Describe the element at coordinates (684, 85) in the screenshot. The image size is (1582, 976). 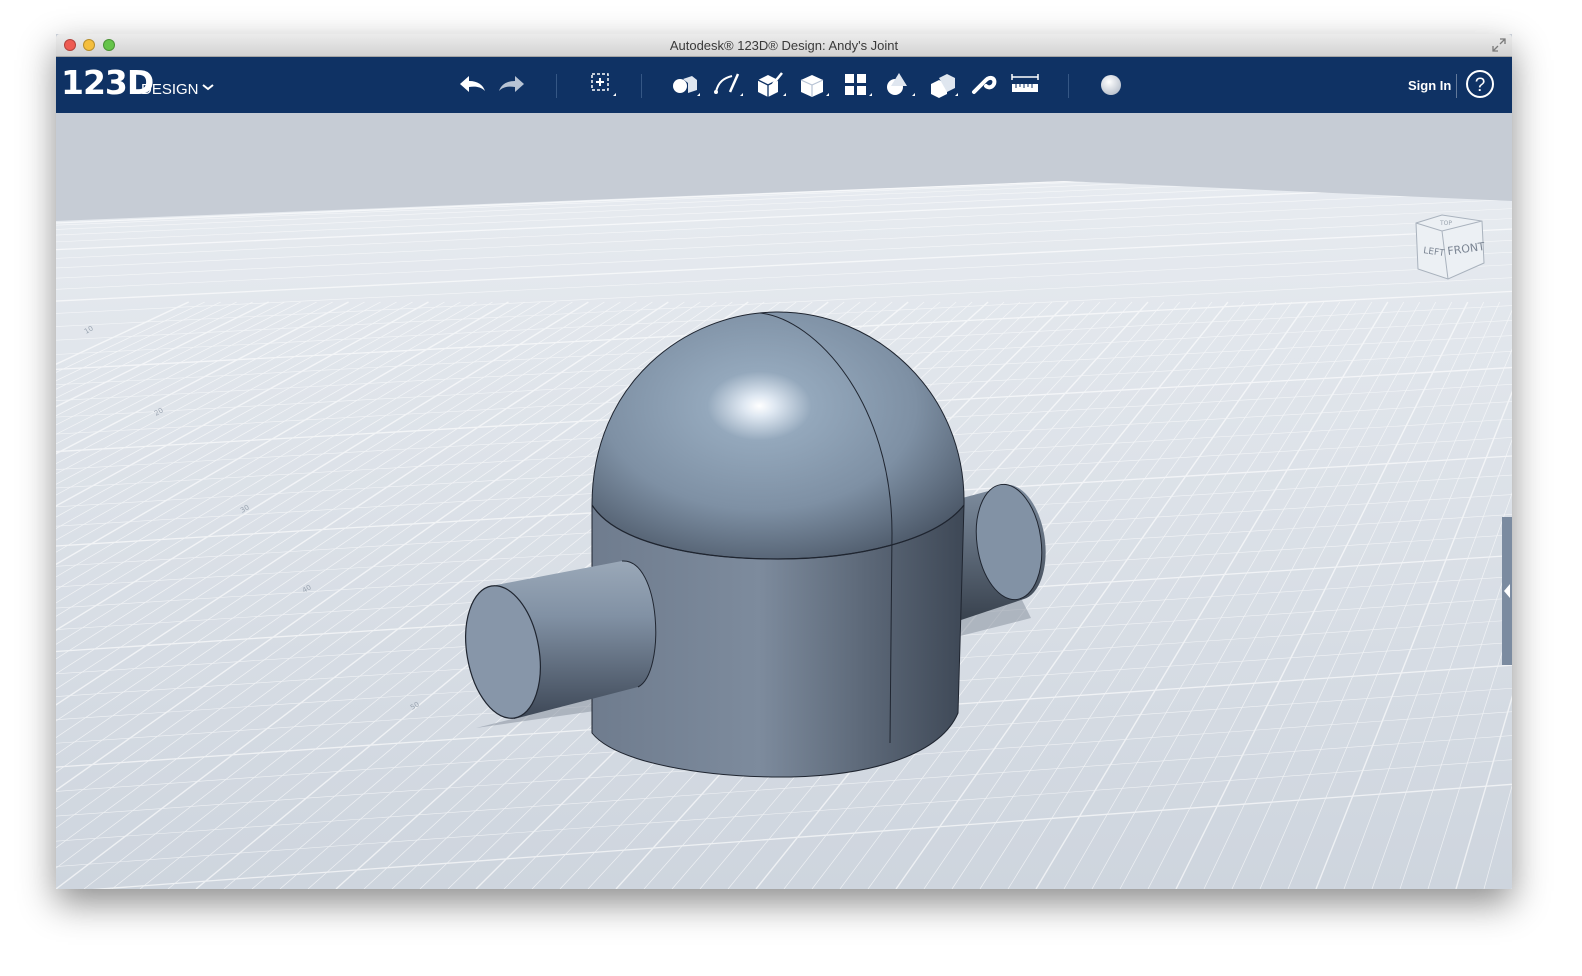
I see `primitives-icon` at that location.